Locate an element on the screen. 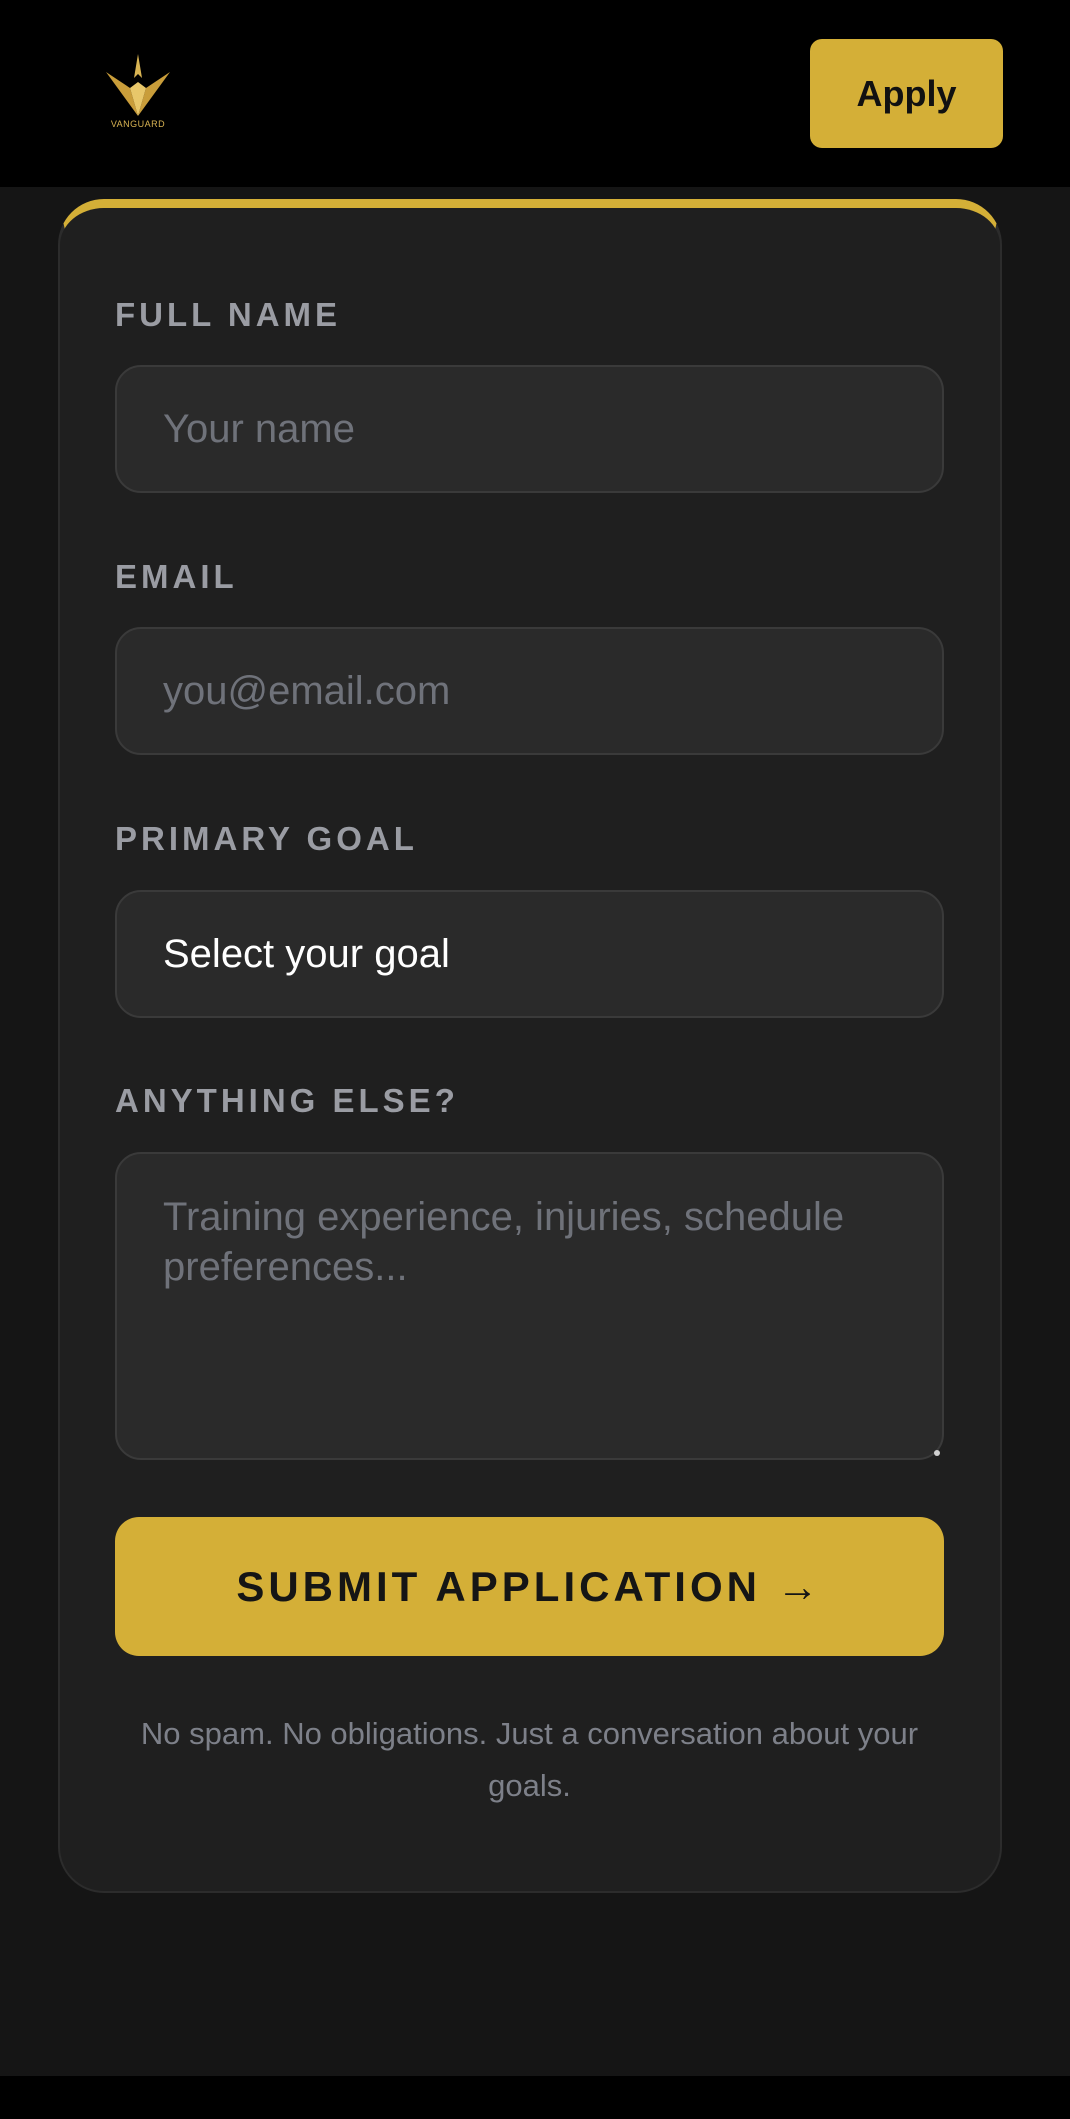 Image resolution: width=1070 pixels, height=2119 pixels. v-logo-icon: VANGUARD is located at coordinates (138, 91).